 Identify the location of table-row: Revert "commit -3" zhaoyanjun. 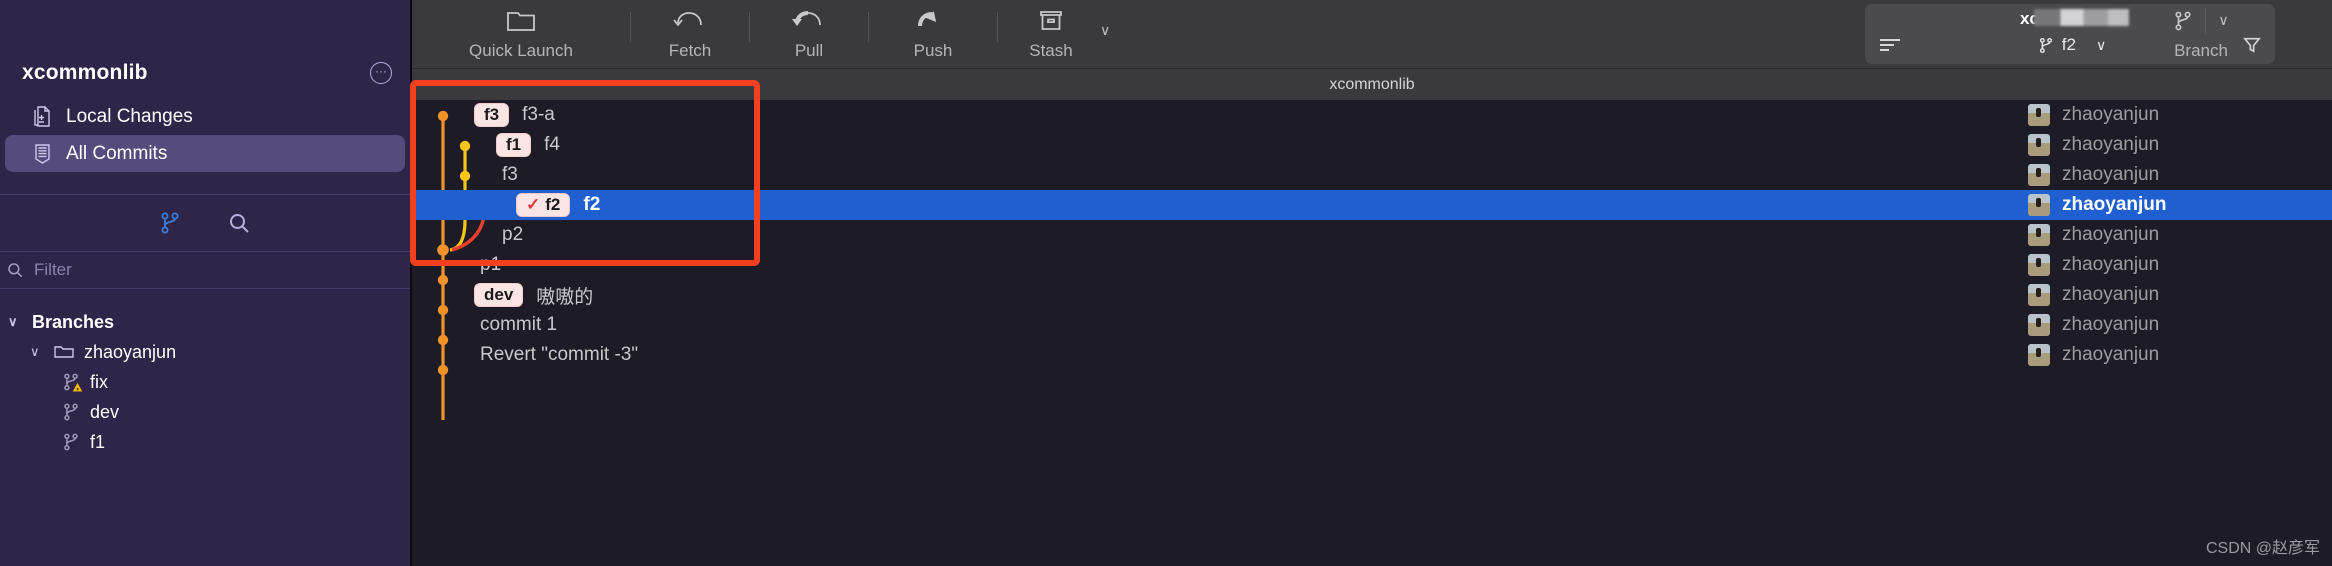
(1372, 355).